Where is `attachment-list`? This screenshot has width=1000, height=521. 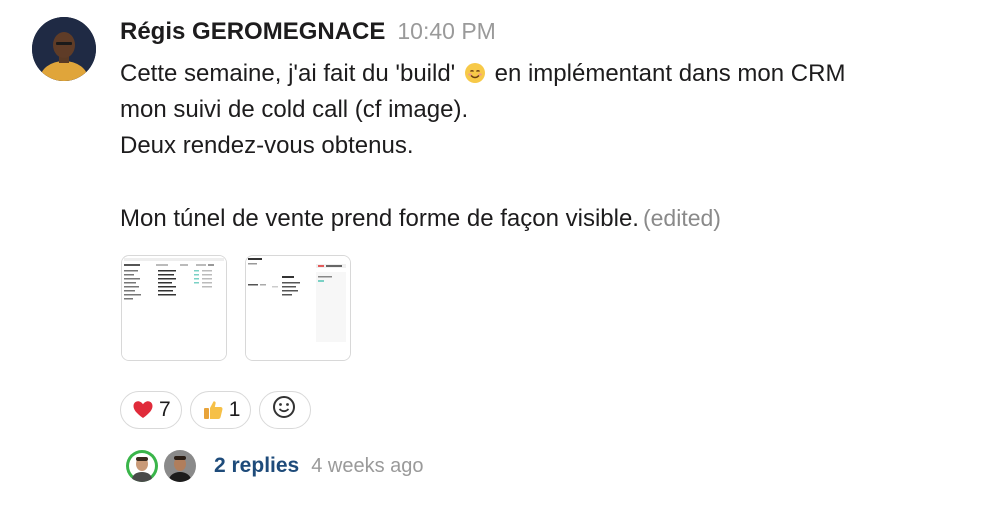 attachment-list is located at coordinates (236, 308).